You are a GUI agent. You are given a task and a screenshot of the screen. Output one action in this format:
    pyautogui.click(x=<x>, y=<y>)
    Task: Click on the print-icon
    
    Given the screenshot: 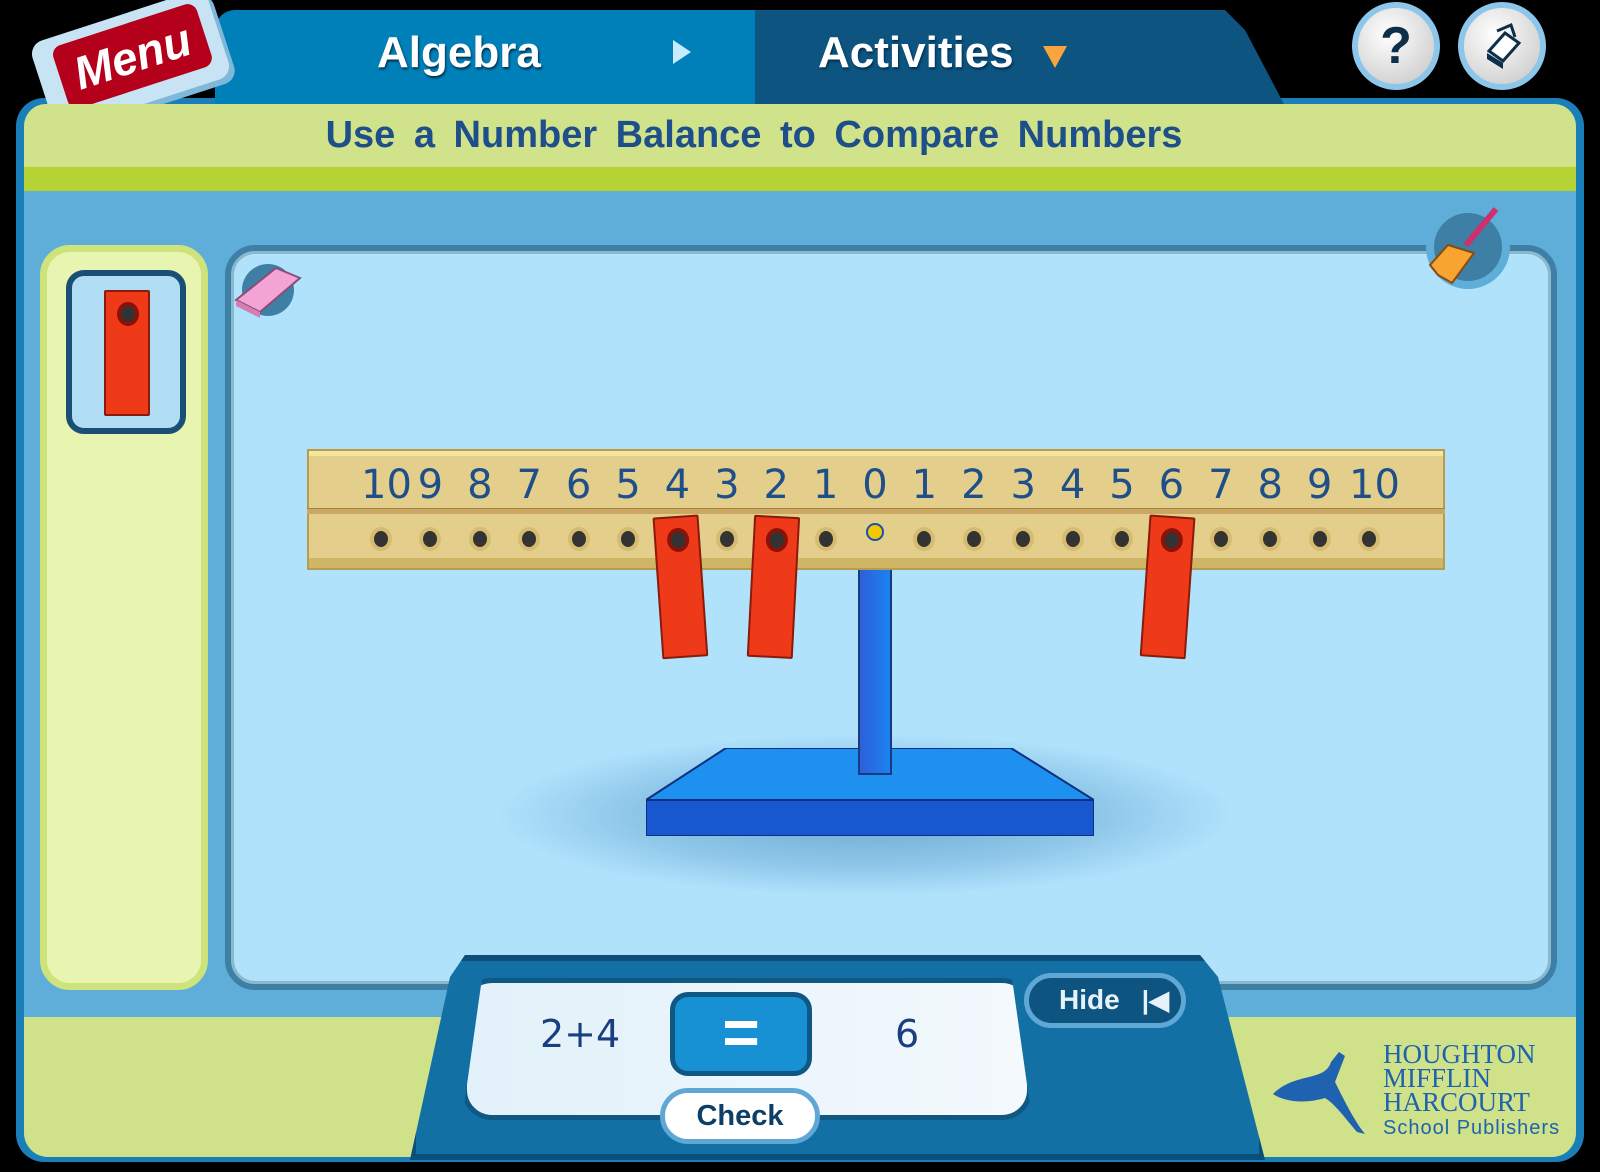 What is the action you would take?
    pyautogui.click(x=1504, y=45)
    